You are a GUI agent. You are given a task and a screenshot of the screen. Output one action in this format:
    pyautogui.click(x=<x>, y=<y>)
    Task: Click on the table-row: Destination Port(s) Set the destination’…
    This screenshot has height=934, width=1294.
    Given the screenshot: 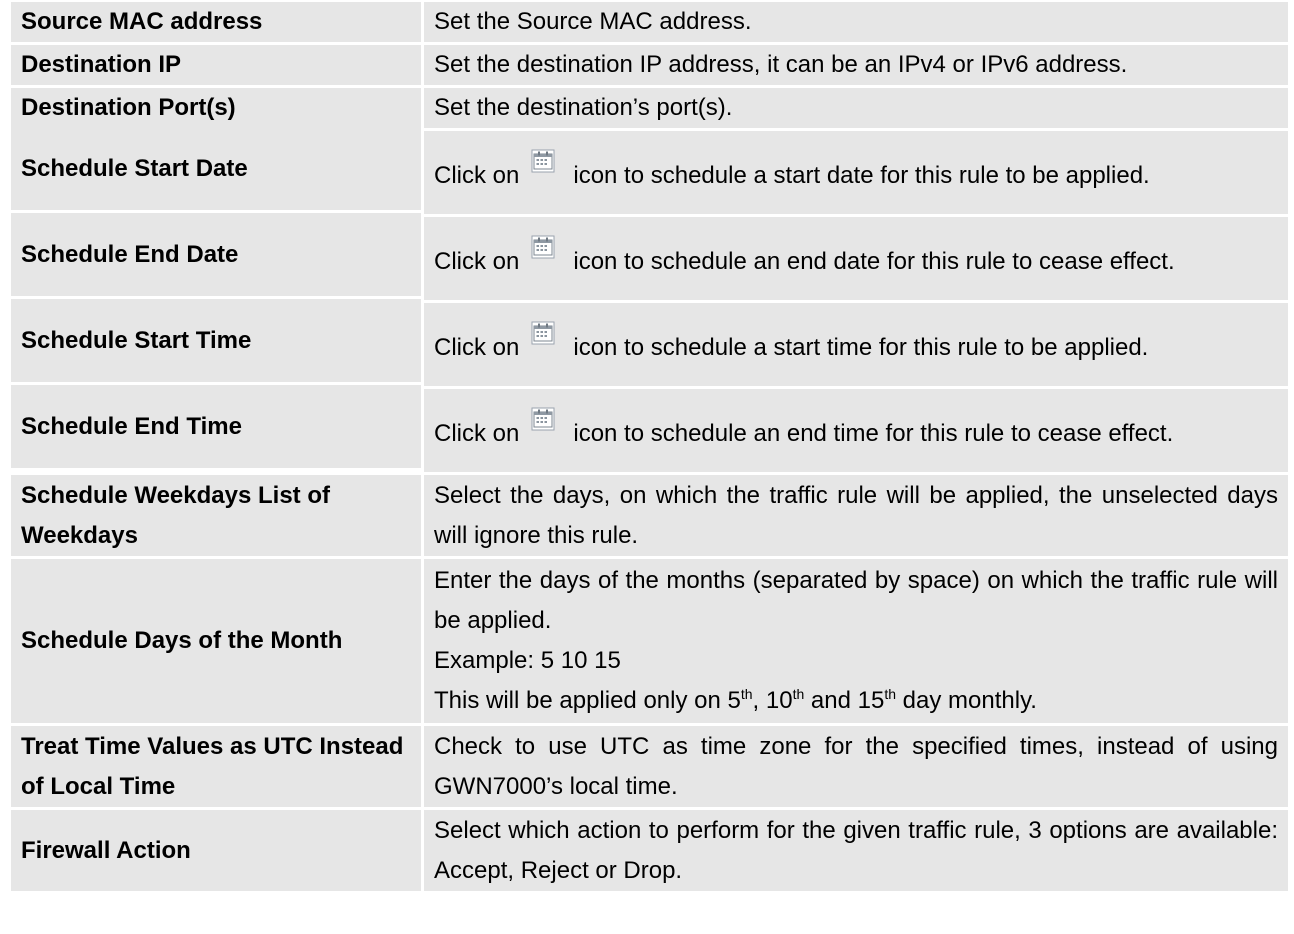 What is the action you would take?
    pyautogui.click(x=649, y=108)
    